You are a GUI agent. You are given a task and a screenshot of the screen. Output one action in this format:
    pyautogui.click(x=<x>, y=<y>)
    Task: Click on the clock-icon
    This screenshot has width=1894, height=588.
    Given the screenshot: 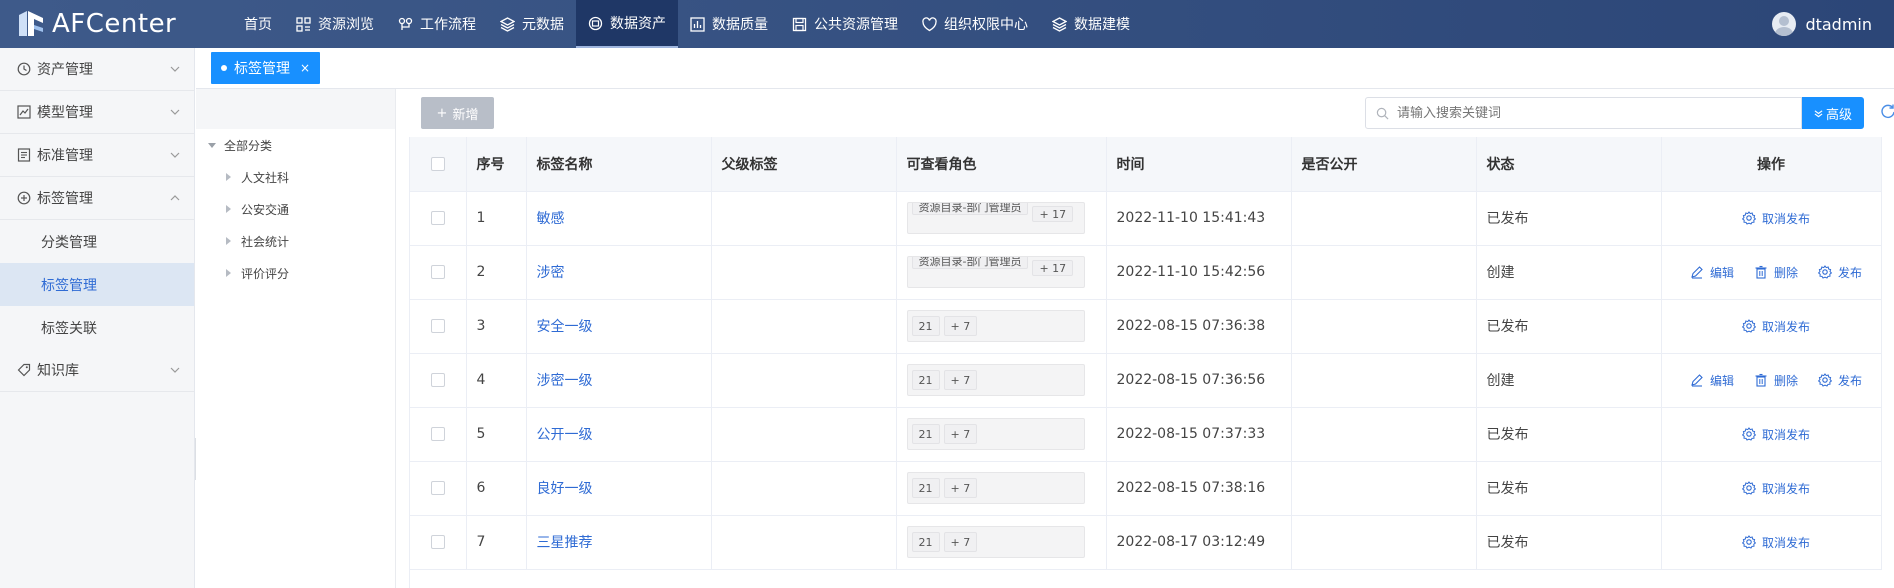 What is the action you would take?
    pyautogui.click(x=24, y=69)
    